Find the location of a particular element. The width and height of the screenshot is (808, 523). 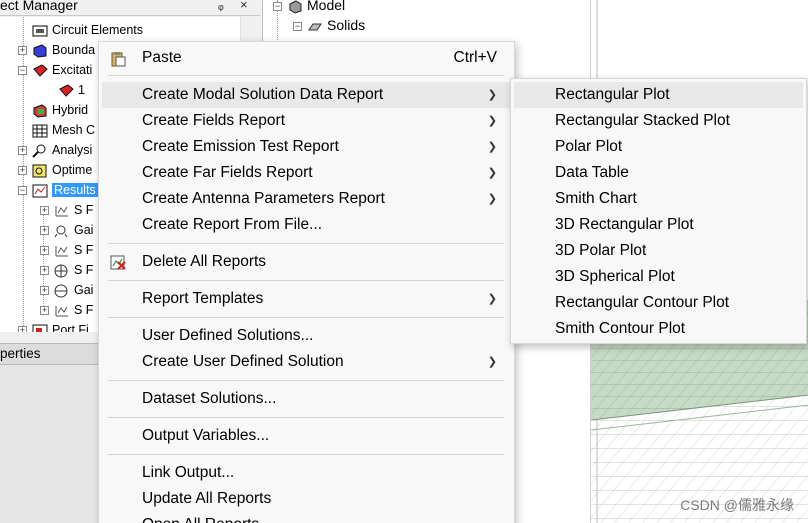

menu-item-create-fields-report: Create Fields Report ❯ is located at coordinates (306, 121).